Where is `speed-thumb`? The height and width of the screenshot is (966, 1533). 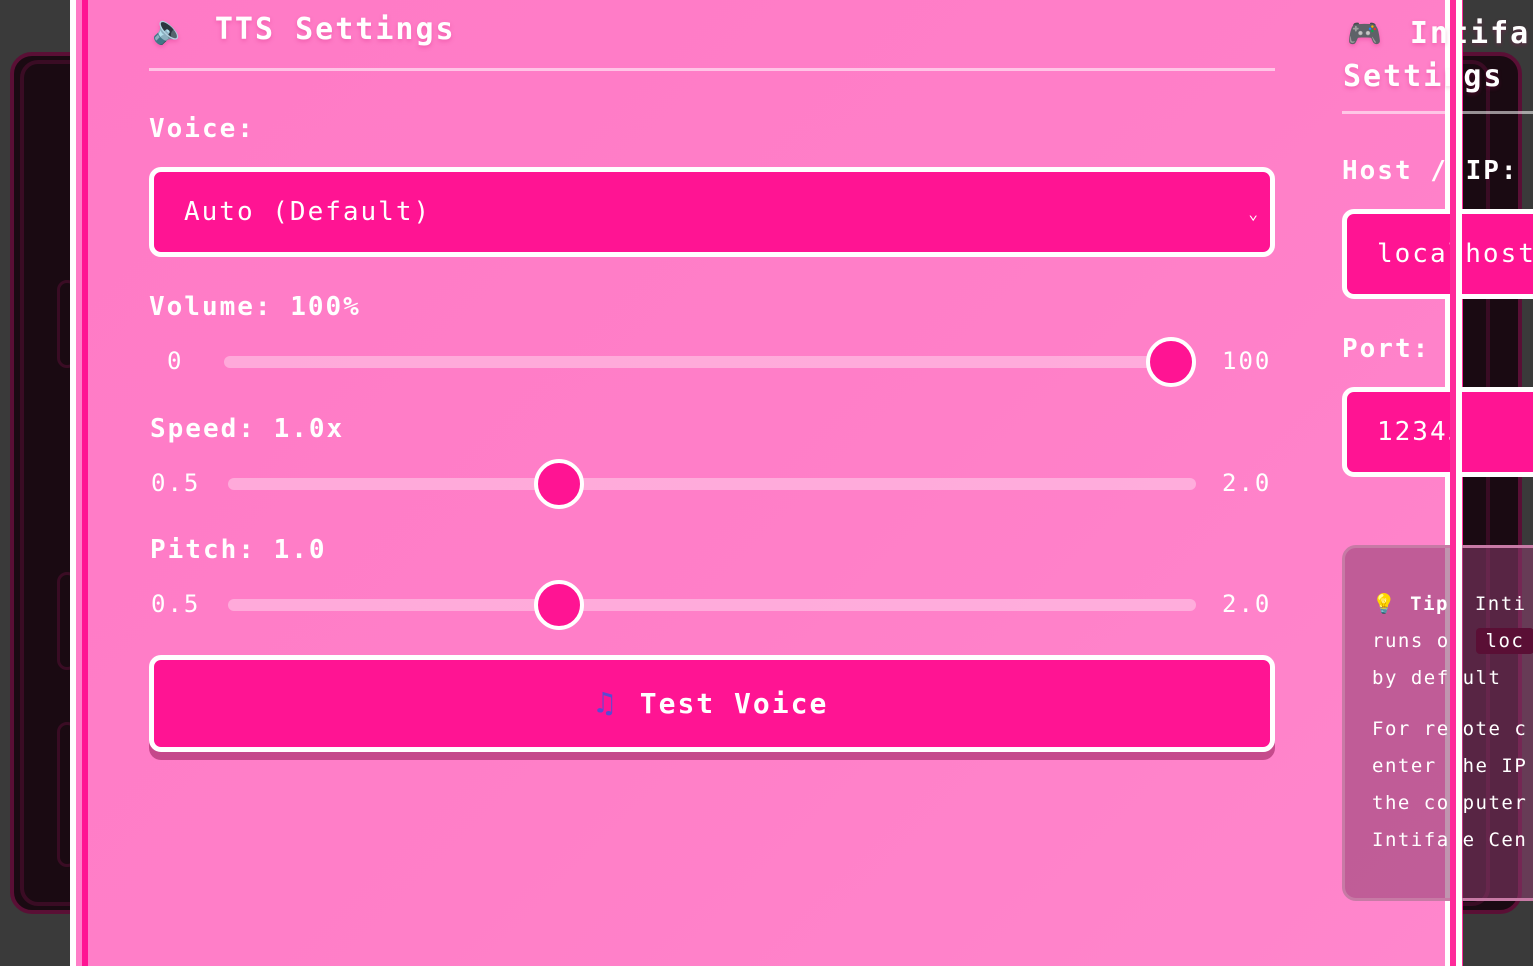 speed-thumb is located at coordinates (559, 484).